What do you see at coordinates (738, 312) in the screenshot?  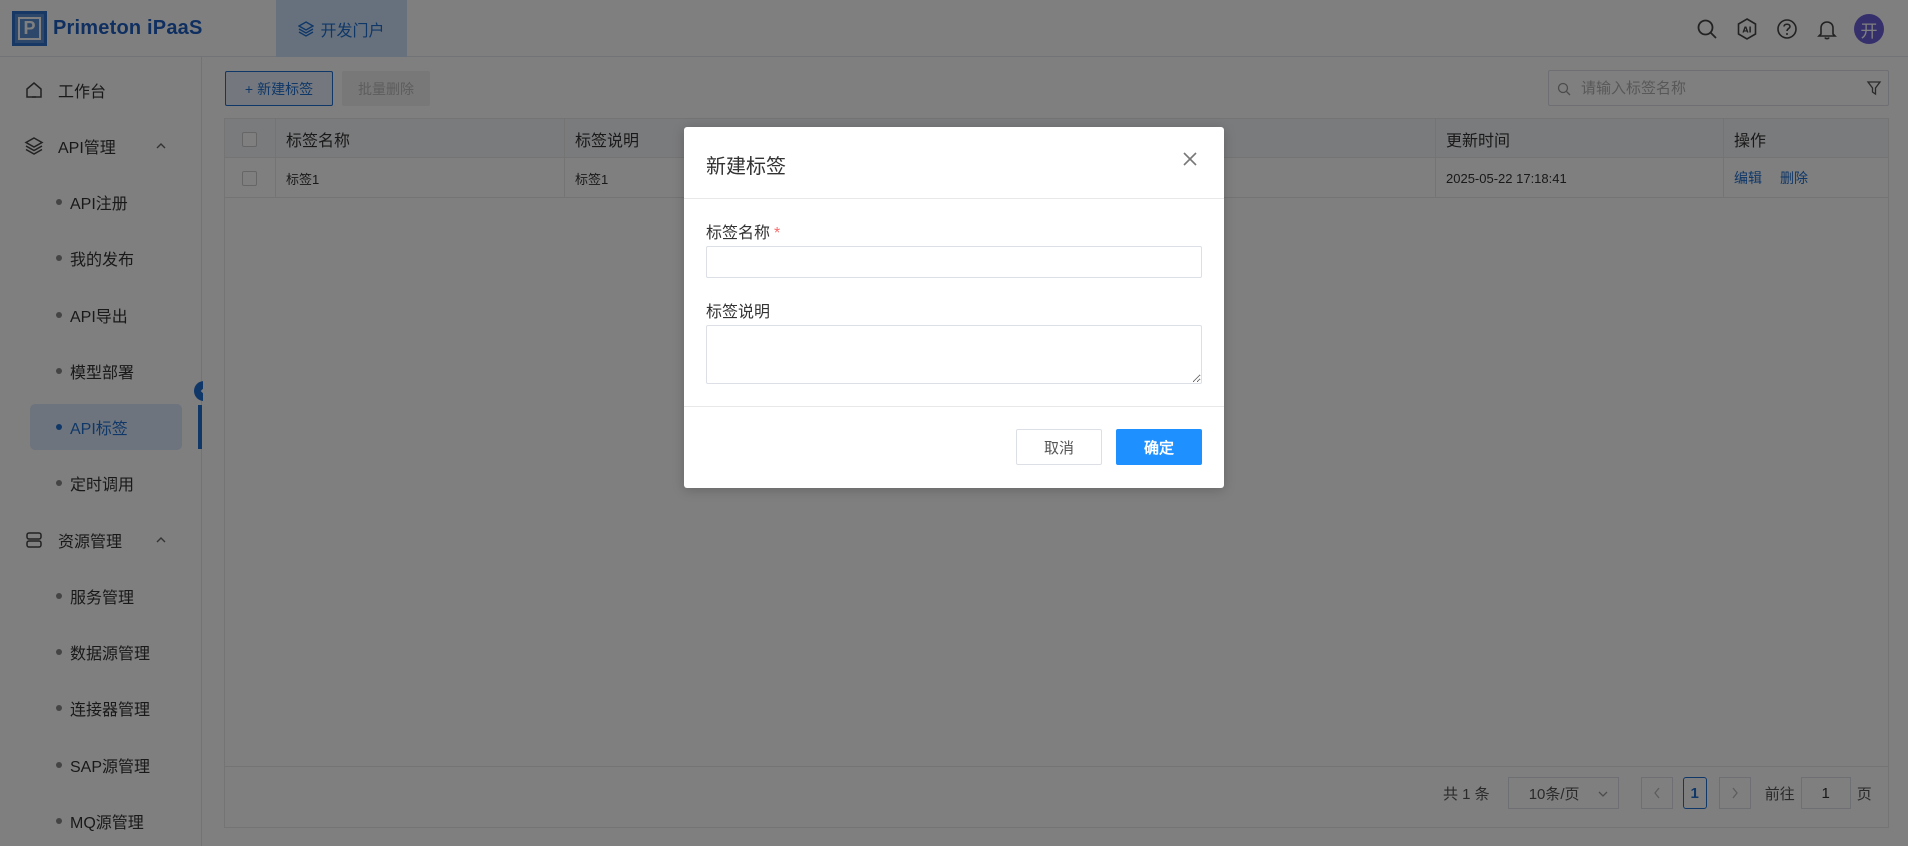 I see `tag-desc-label: 标签说明` at bounding box center [738, 312].